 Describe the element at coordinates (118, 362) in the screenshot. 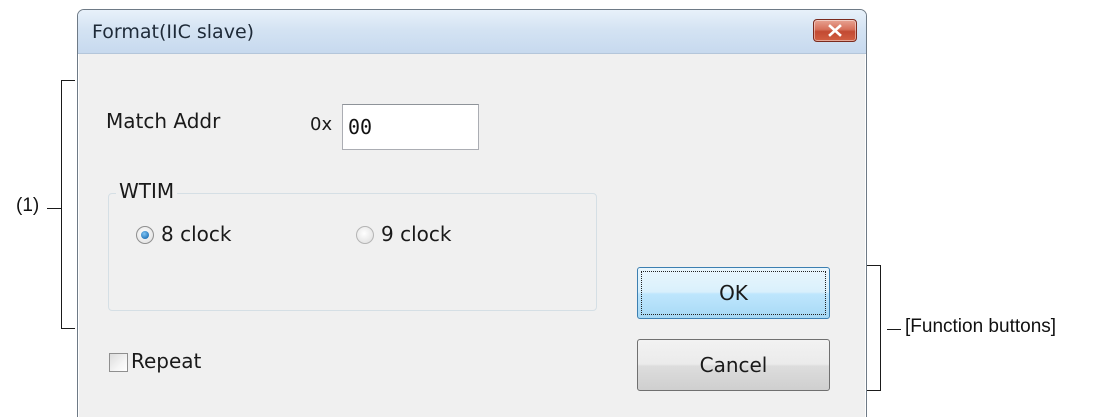

I see `repeat-checkbox` at that location.